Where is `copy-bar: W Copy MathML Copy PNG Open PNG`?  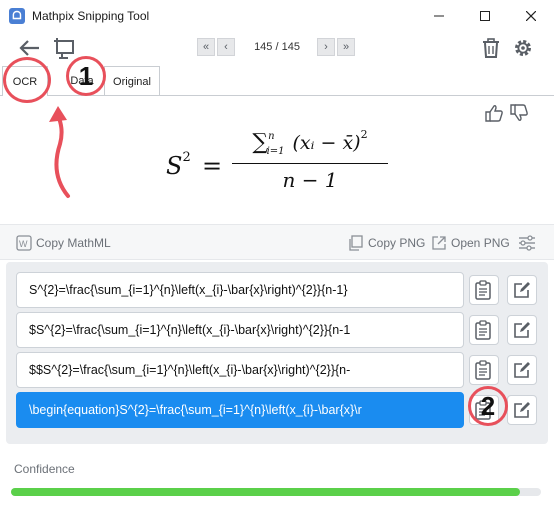
copy-bar: W Copy MathML Copy PNG Open PNG is located at coordinates (277, 242).